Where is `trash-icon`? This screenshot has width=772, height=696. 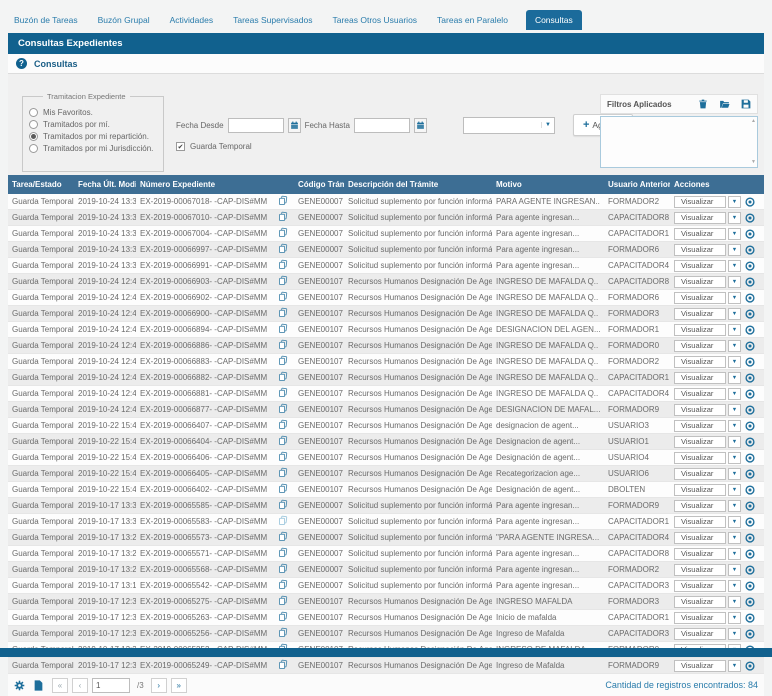
trash-icon is located at coordinates (703, 104).